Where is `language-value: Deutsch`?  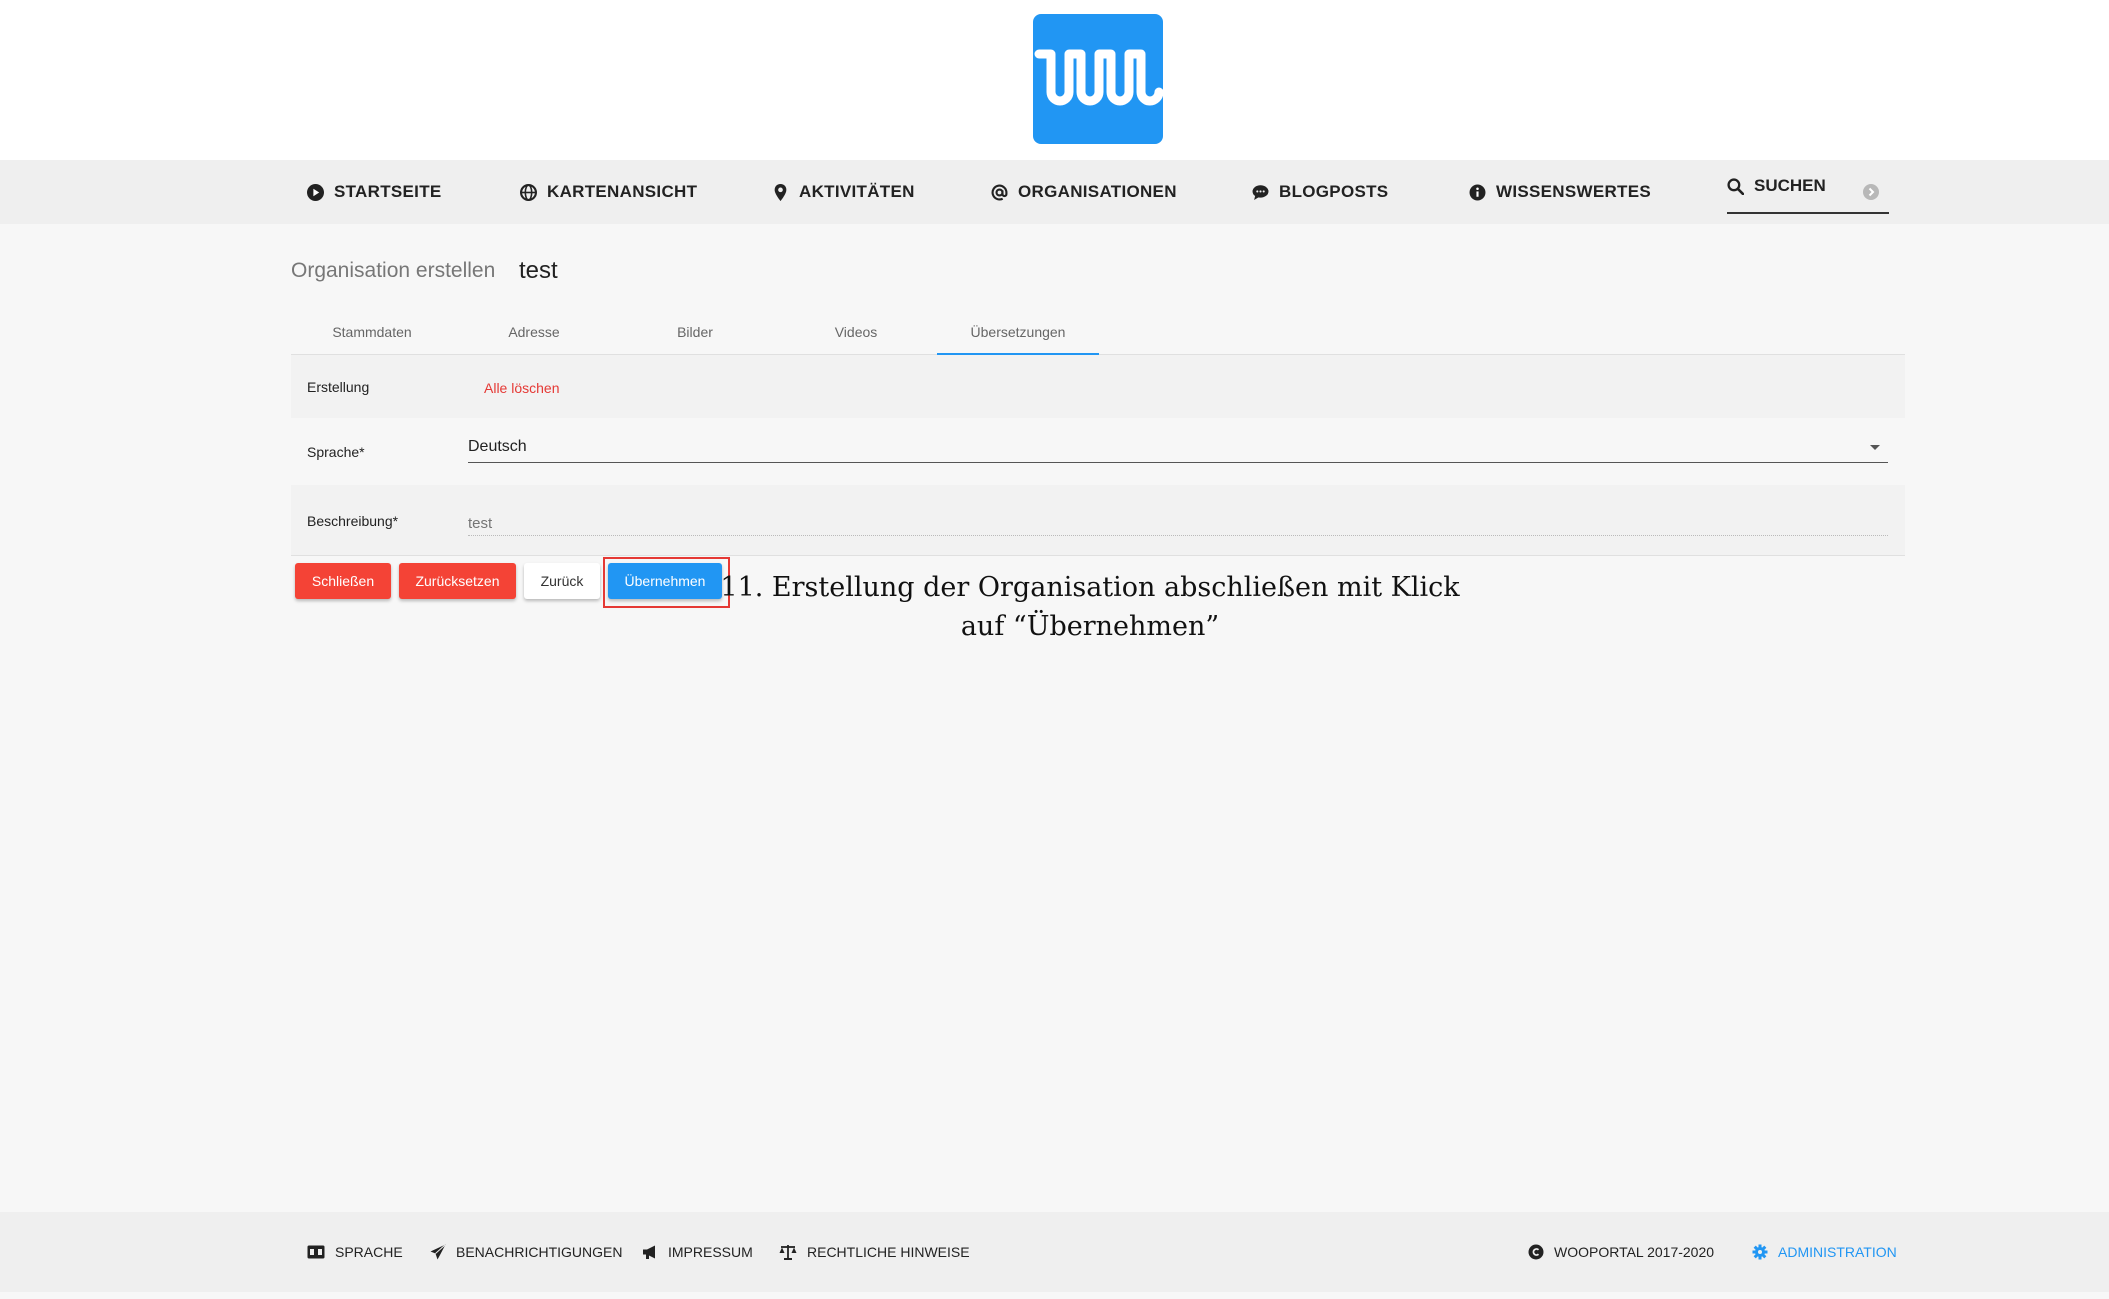
language-value: Deutsch is located at coordinates (497, 446).